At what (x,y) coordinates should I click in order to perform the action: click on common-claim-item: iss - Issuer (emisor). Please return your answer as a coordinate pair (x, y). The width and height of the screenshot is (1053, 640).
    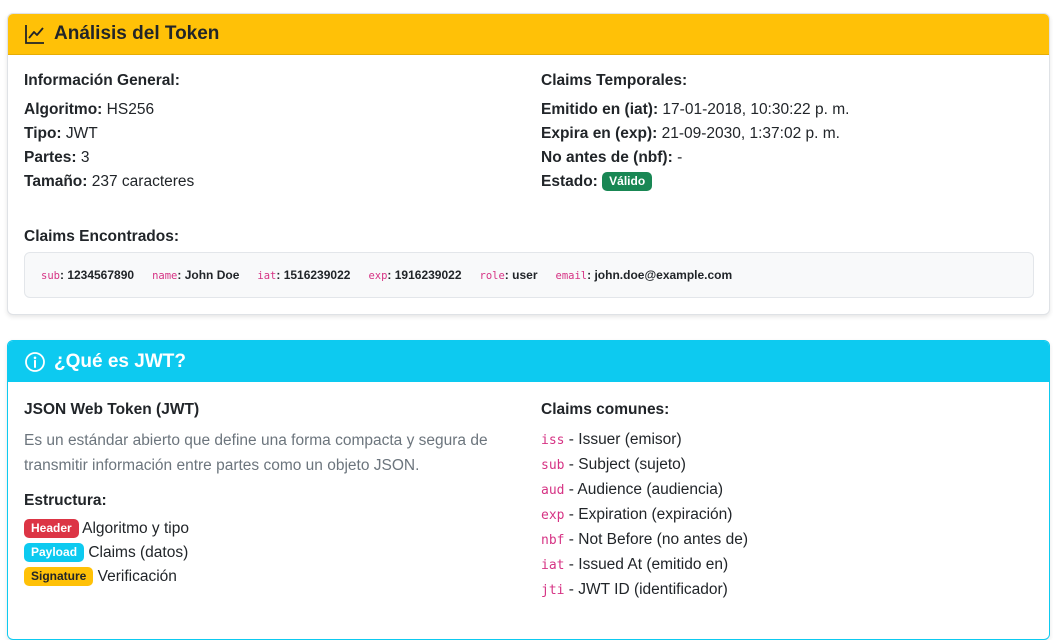
    Looking at the image, I should click on (644, 440).